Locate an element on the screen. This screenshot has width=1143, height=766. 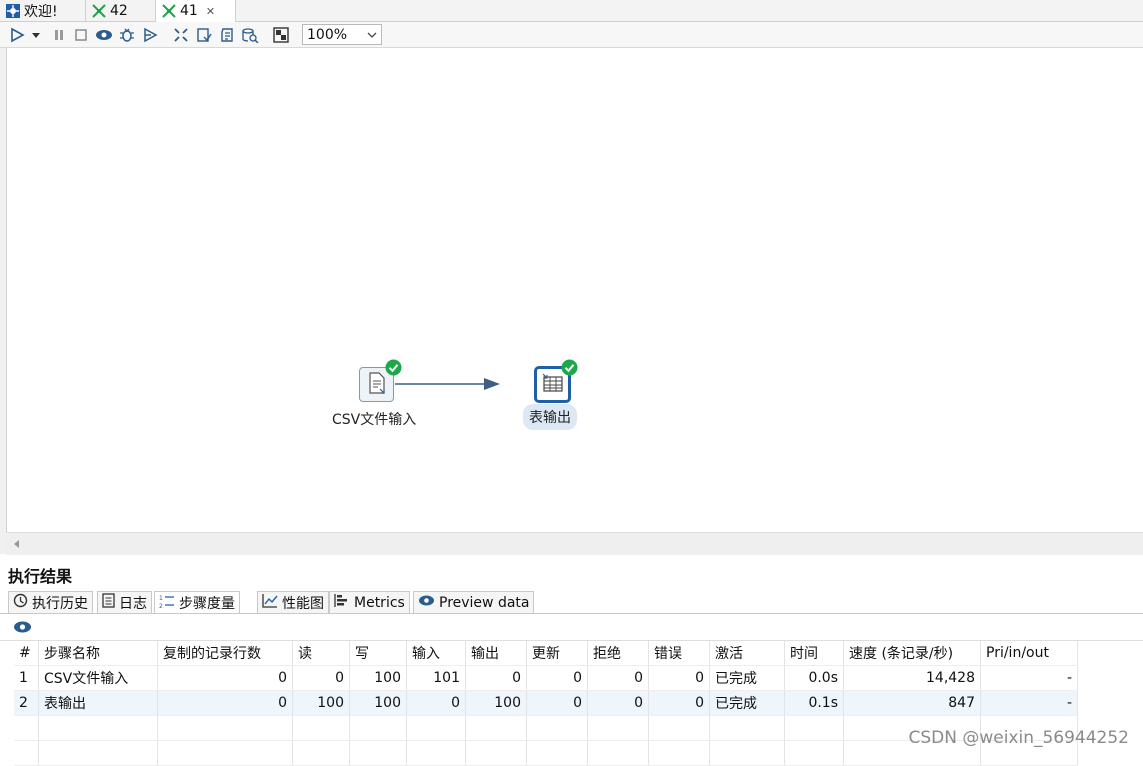
step-label: 表输出 is located at coordinates (550, 417).